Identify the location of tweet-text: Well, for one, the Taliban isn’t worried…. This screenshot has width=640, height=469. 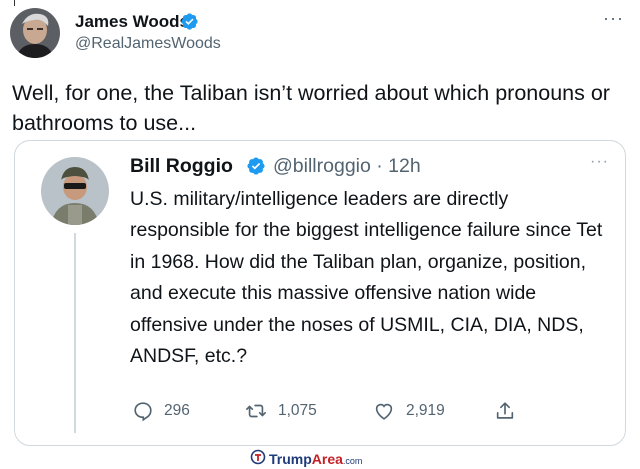
(311, 108).